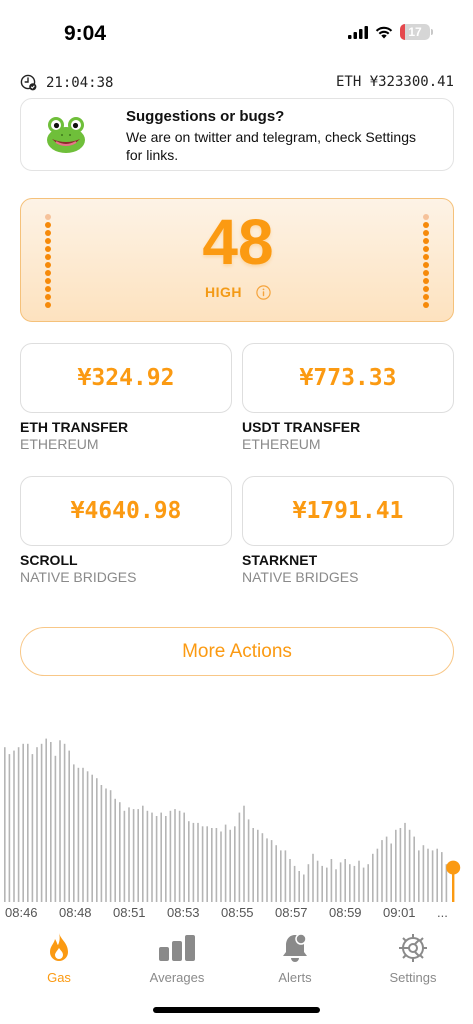  What do you see at coordinates (281, 444) in the screenshot?
I see `tile-network: ETHEREUM` at bounding box center [281, 444].